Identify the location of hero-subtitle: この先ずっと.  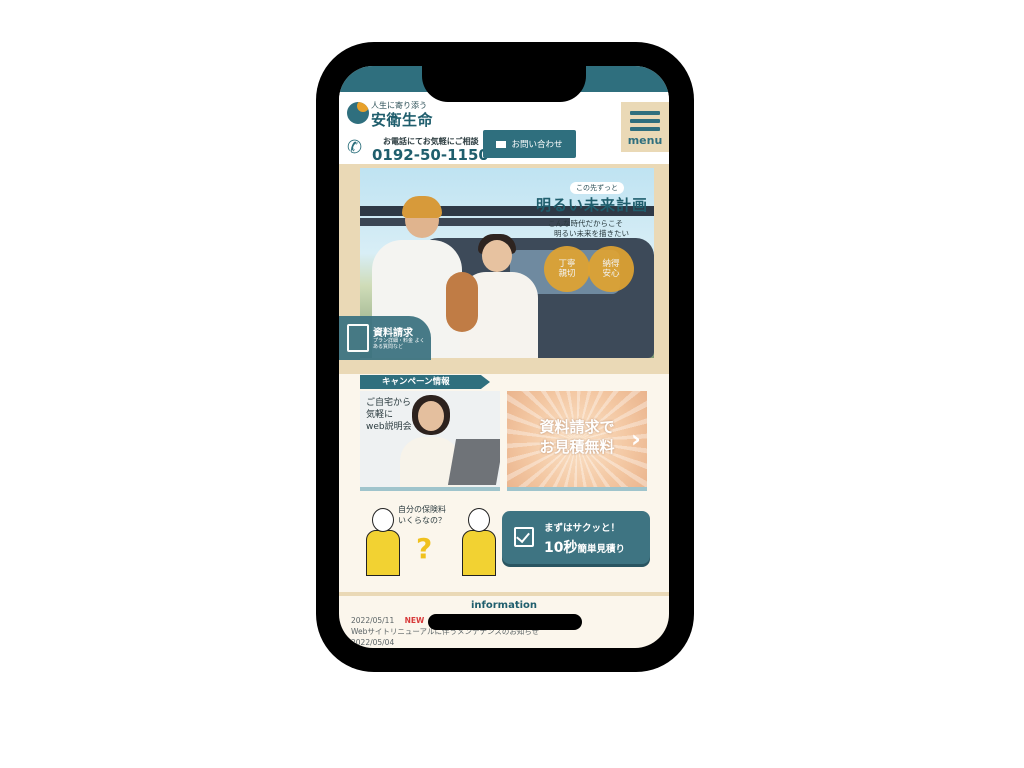
(597, 188).